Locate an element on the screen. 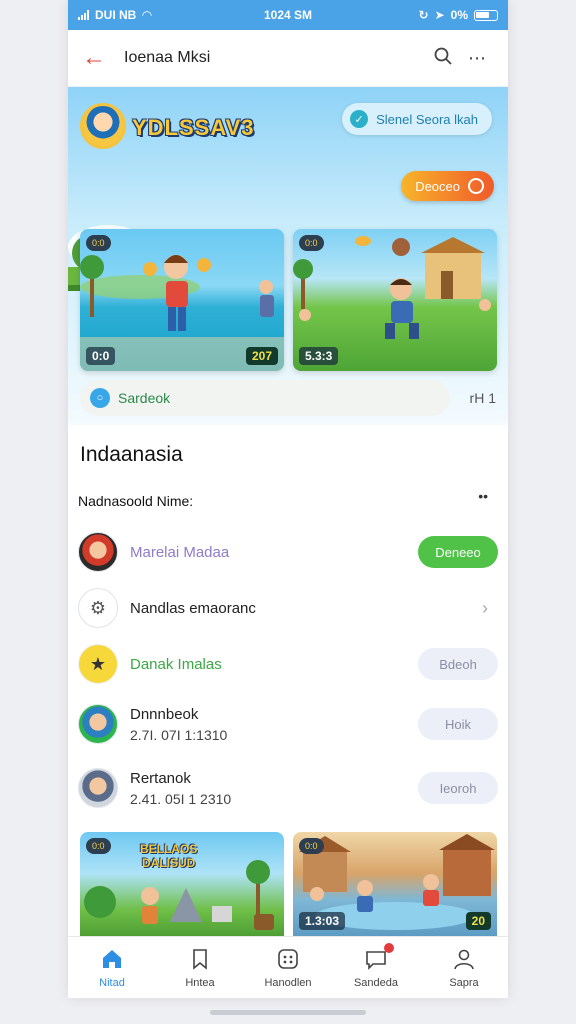 The image size is (576, 1024). list-item-name: Rertanok is located at coordinates (160, 778).